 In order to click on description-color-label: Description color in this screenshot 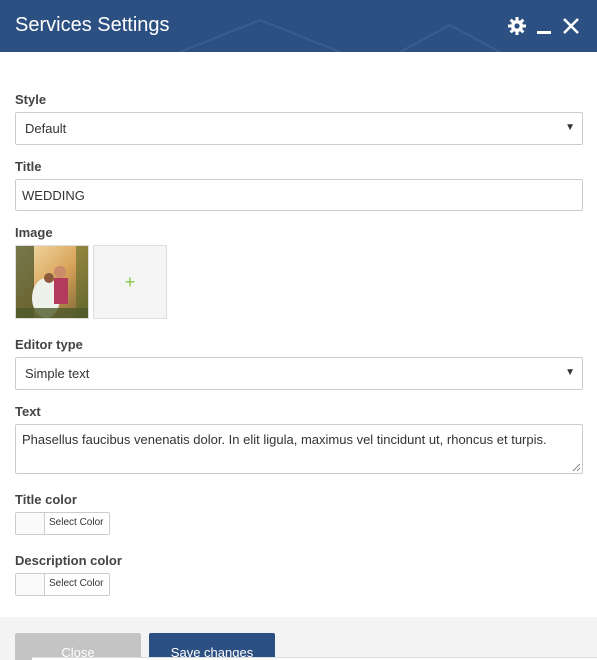, I will do `click(68, 560)`.